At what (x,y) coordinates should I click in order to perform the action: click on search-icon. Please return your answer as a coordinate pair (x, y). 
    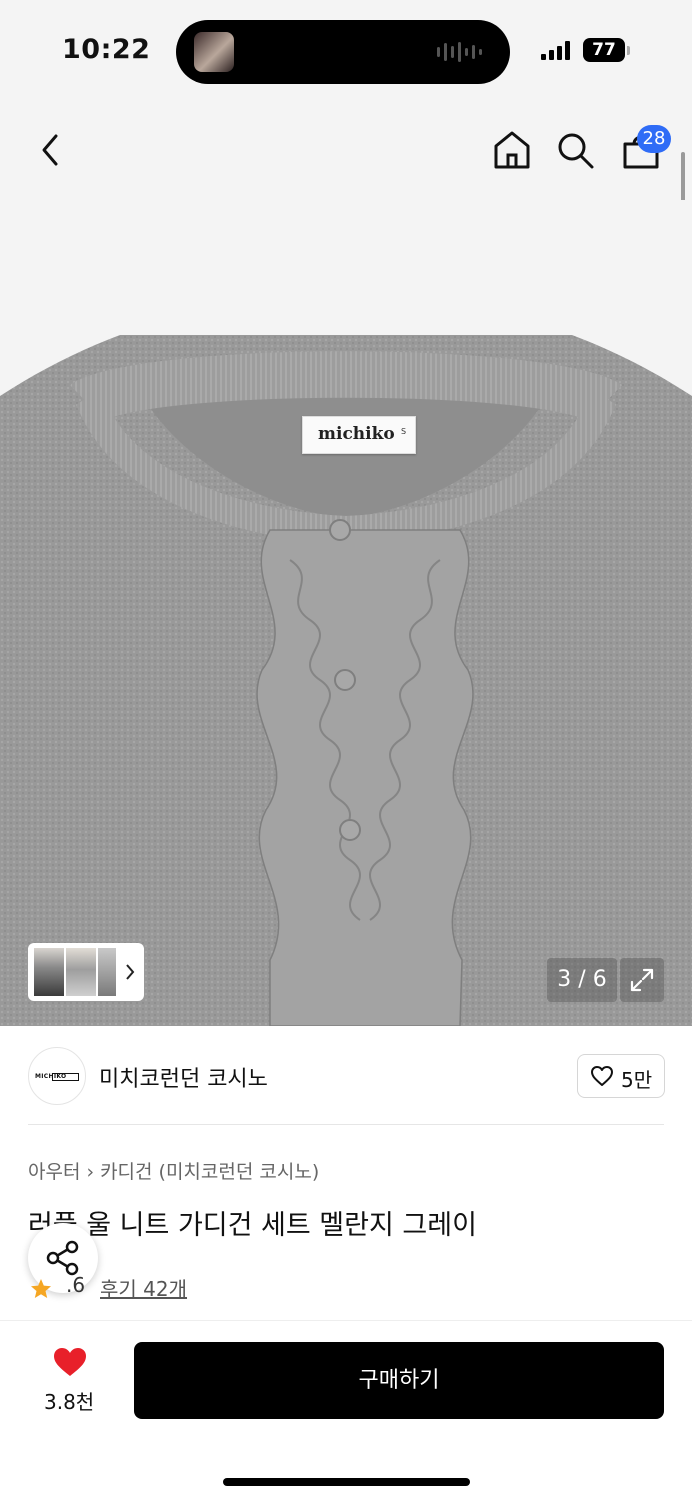
    Looking at the image, I should click on (576, 151).